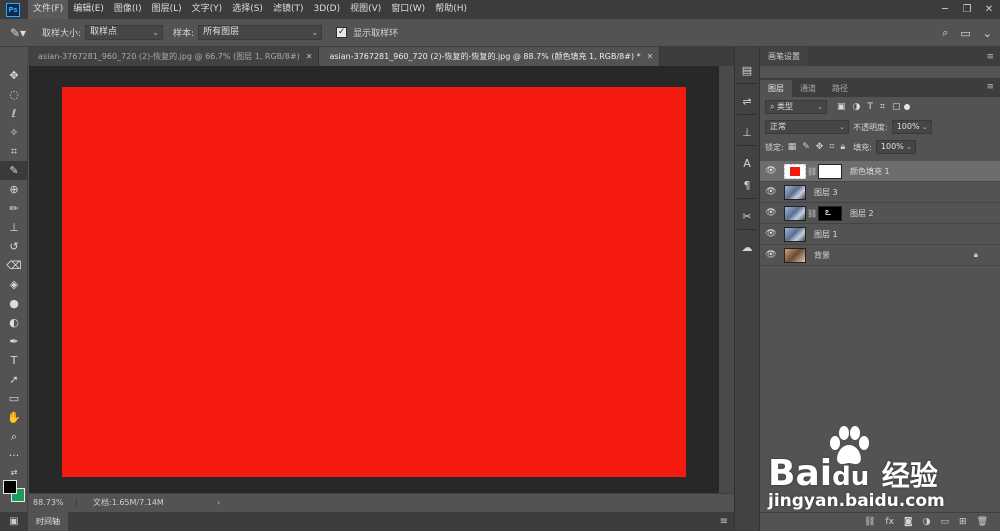  Describe the element at coordinates (908, 522) in the screenshot. I see `add-mask-icon: ◙` at that location.